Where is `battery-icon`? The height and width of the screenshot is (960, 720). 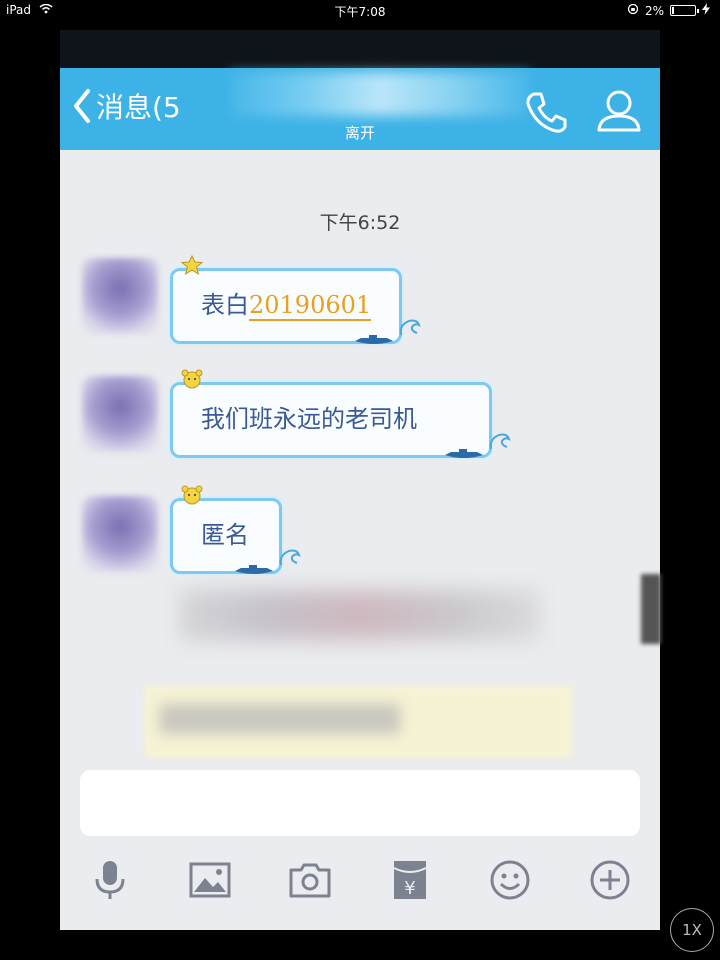 battery-icon is located at coordinates (684, 10).